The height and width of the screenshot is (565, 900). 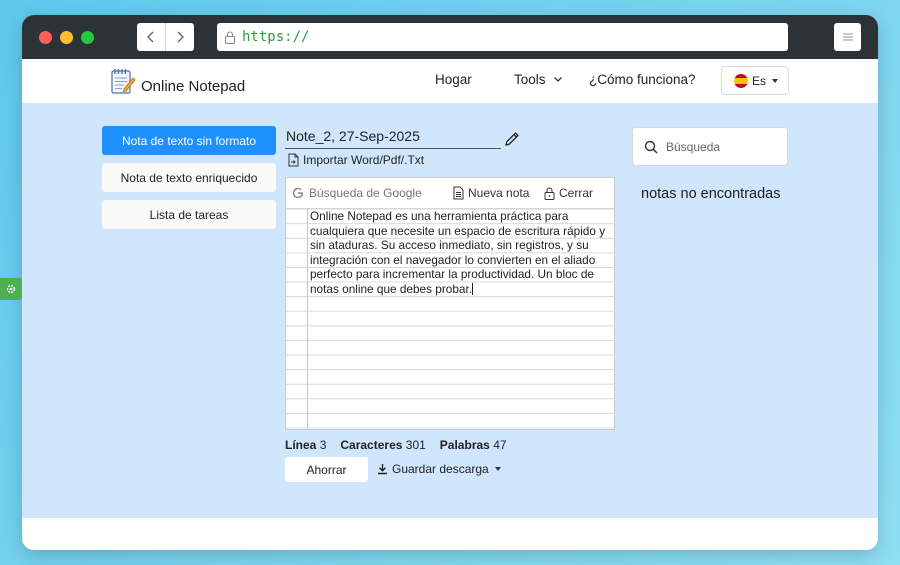 I want to click on import-label: Importar Word/Pdf/.Txt, so click(x=364, y=160).